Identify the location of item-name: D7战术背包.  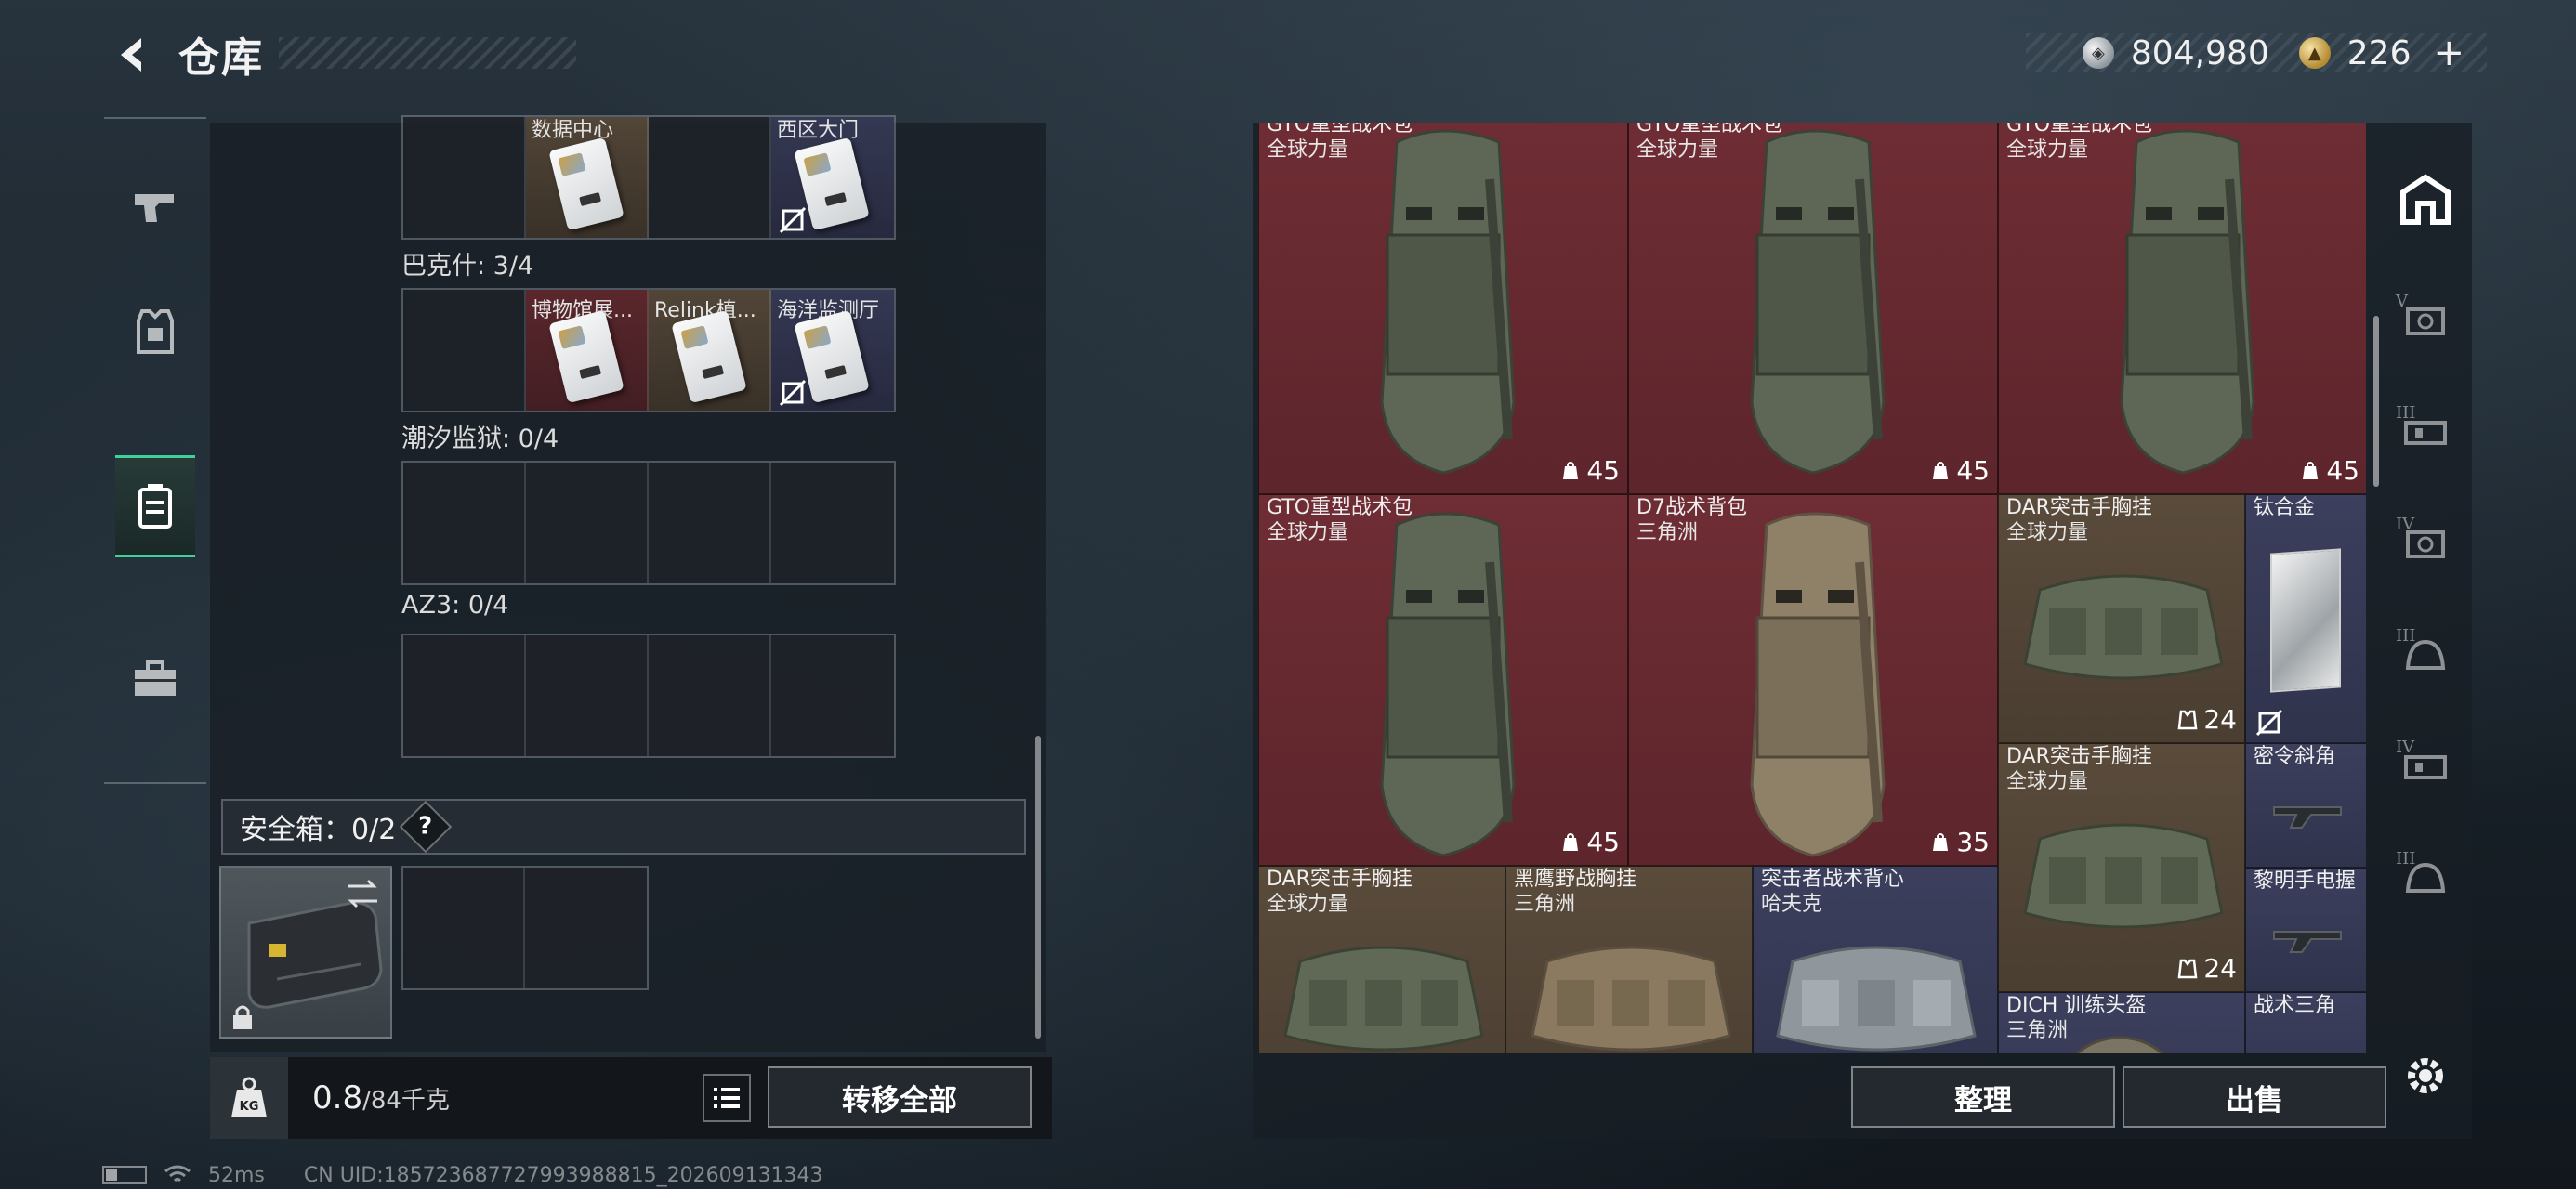
(1691, 508).